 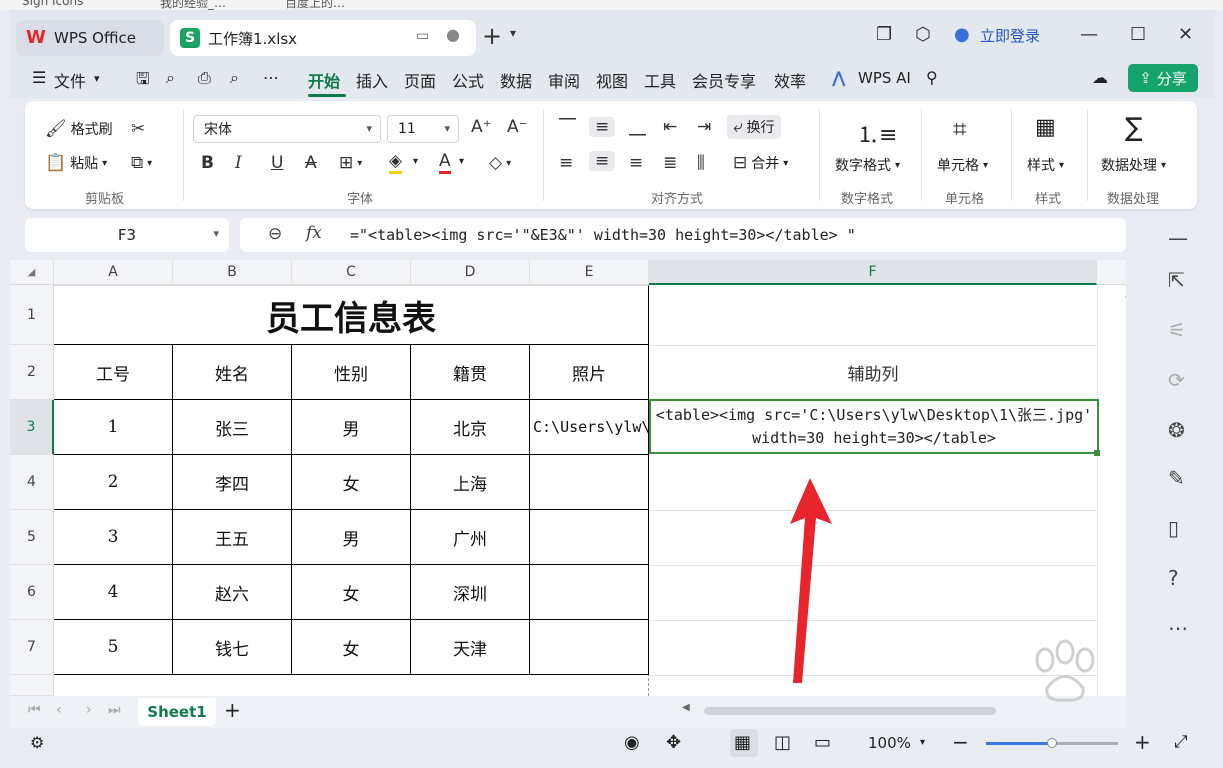 What do you see at coordinates (113, 272) in the screenshot?
I see `column-header-a: A` at bounding box center [113, 272].